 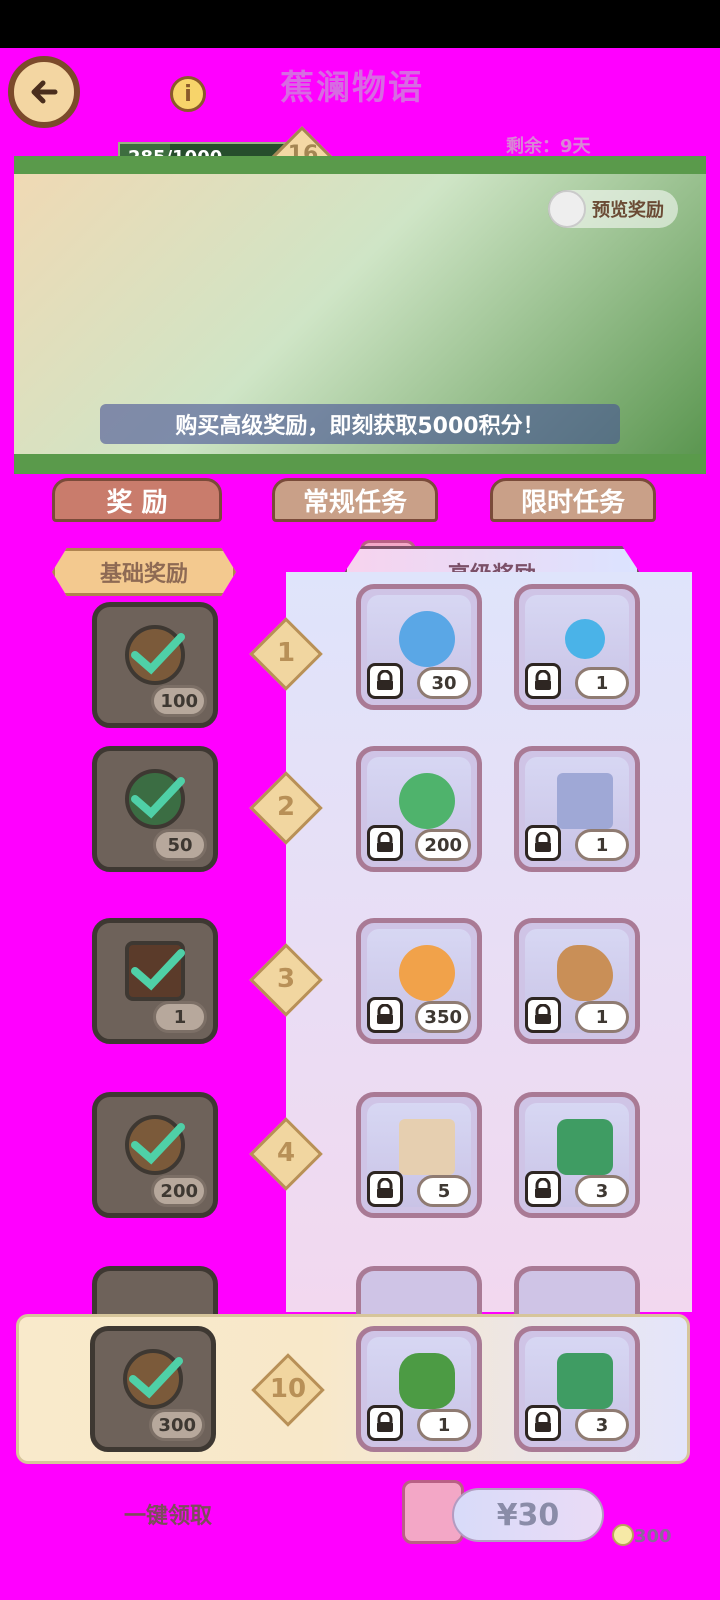 I want to click on premium-reward-card: 30, so click(x=419, y=647).